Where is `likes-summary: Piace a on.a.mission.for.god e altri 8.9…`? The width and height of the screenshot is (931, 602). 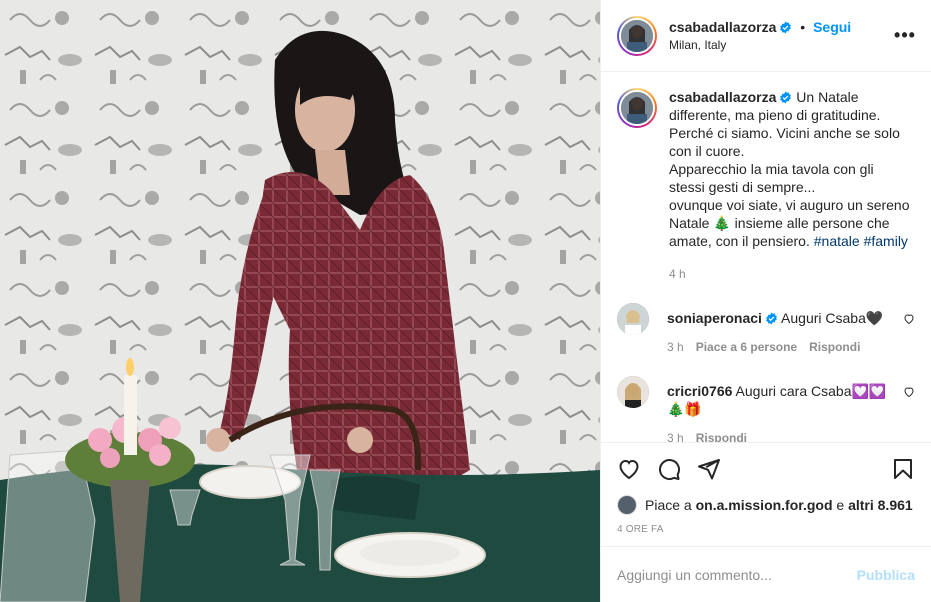 likes-summary: Piace a on.a.mission.for.god e altri 8.9… is located at coordinates (766, 505).